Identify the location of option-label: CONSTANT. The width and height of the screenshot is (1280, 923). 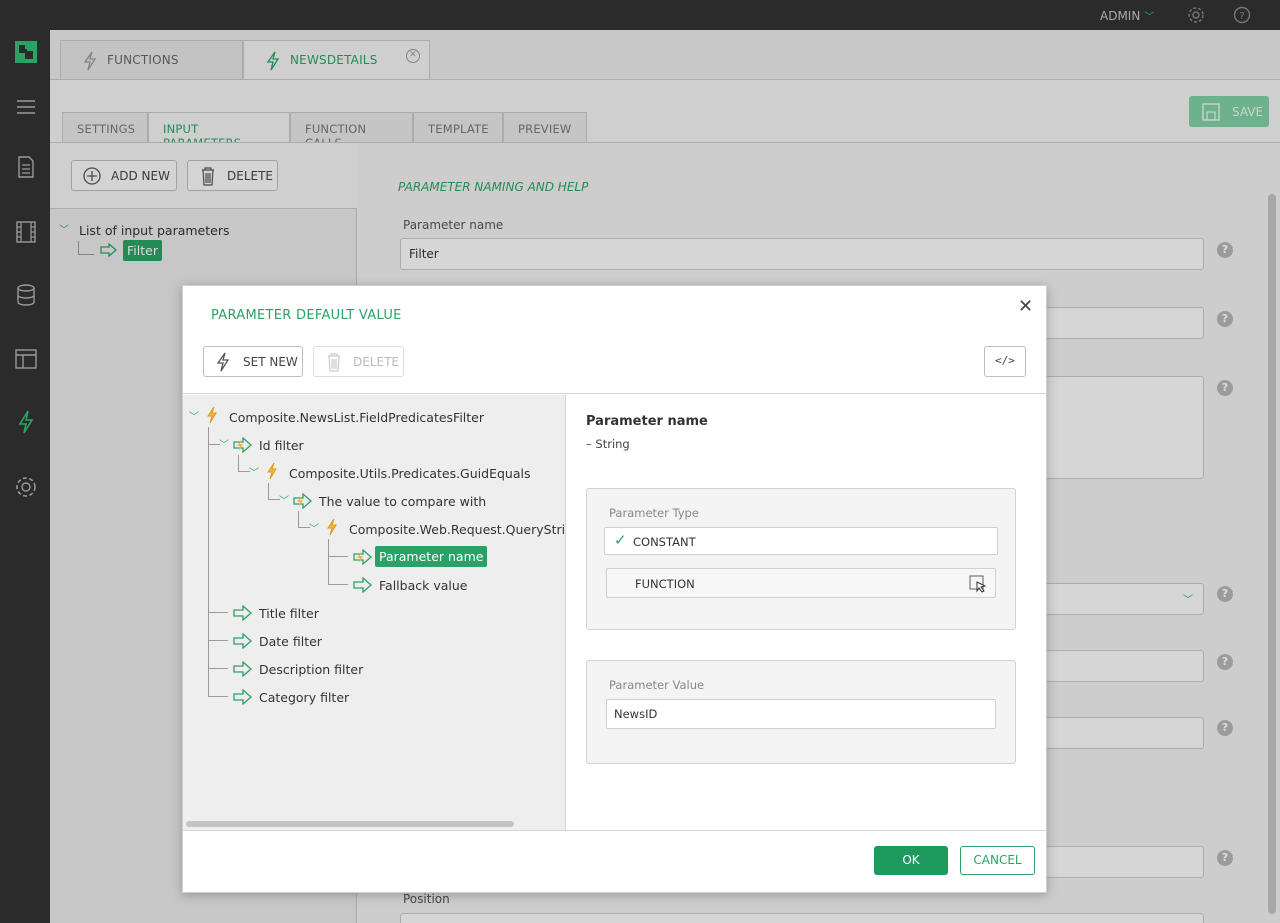
(664, 542).